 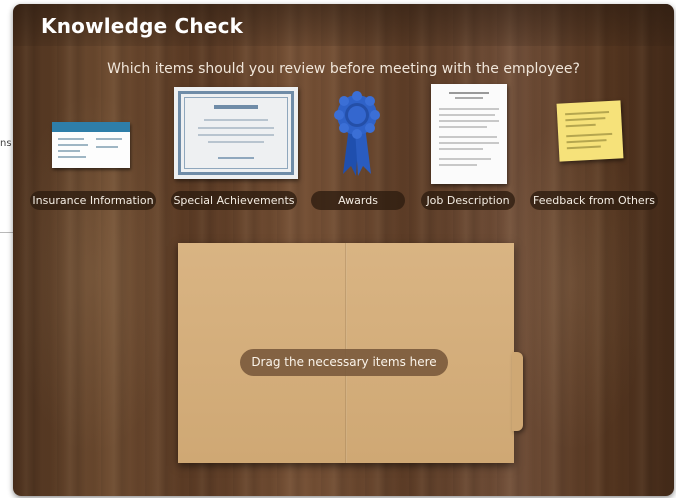 What do you see at coordinates (594, 200) in the screenshot?
I see `item-label-feedback-from-others: Feedback from Others` at bounding box center [594, 200].